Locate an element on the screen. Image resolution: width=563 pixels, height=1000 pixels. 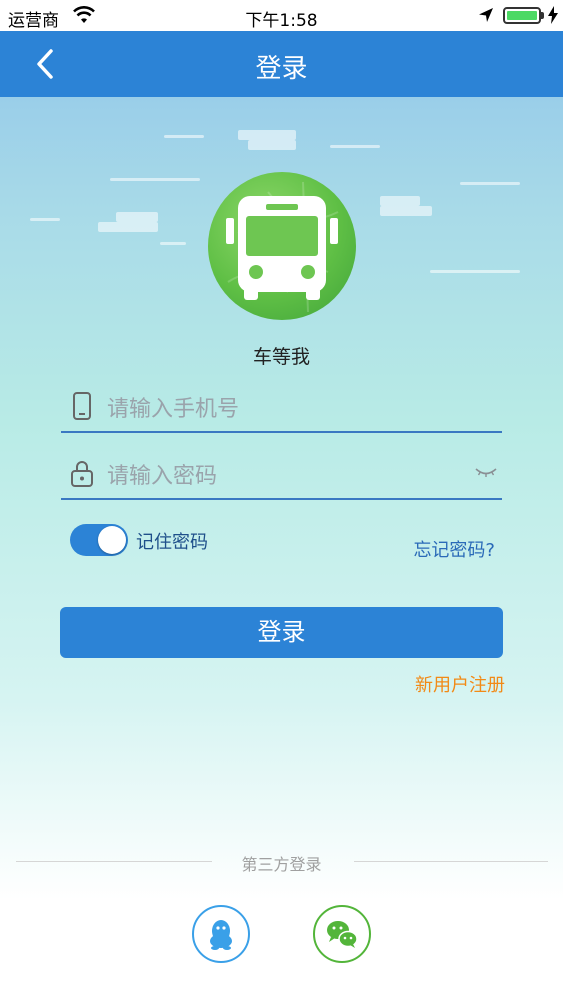
remember-password-label: 记住密码 is located at coordinates (172, 542).